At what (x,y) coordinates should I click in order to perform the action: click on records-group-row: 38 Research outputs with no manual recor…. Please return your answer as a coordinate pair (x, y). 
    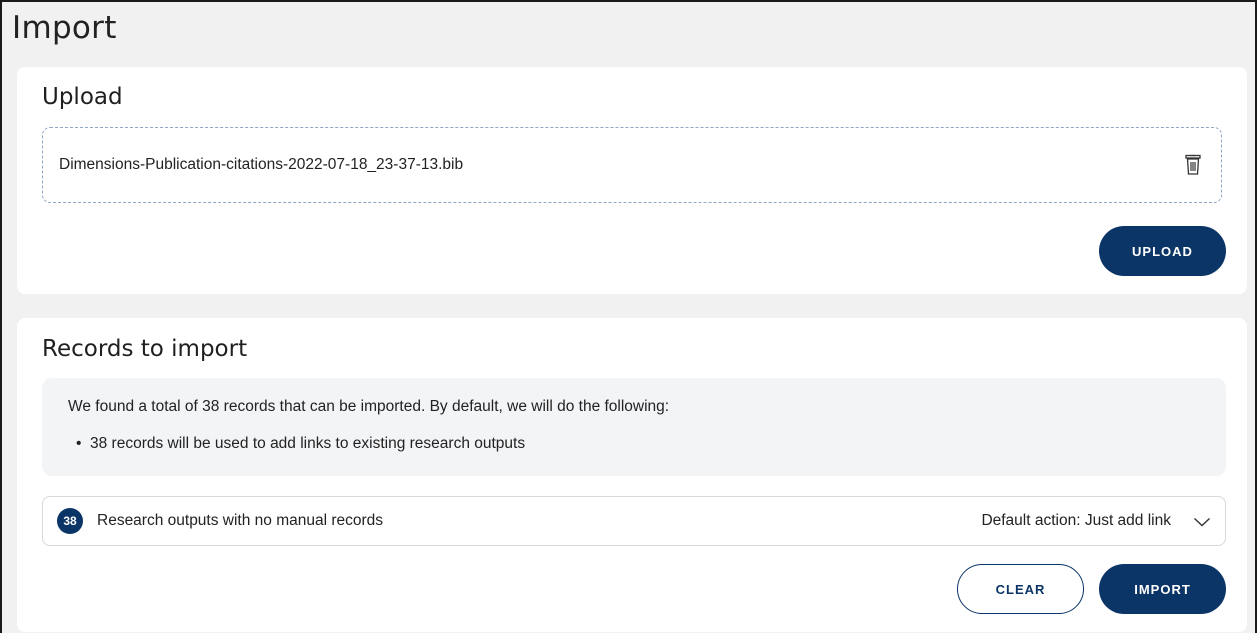
    Looking at the image, I should click on (634, 521).